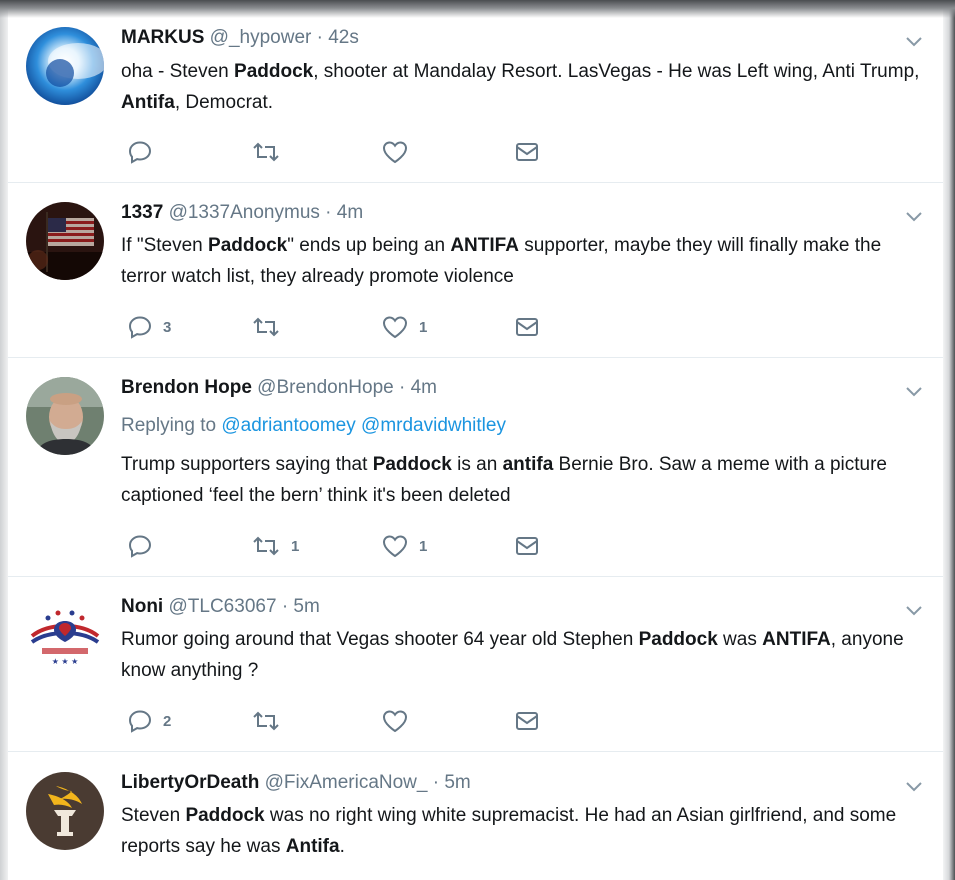 The width and height of the screenshot is (955, 880). Describe the element at coordinates (167, 327) in the screenshot. I see `reply-count: 3` at that location.